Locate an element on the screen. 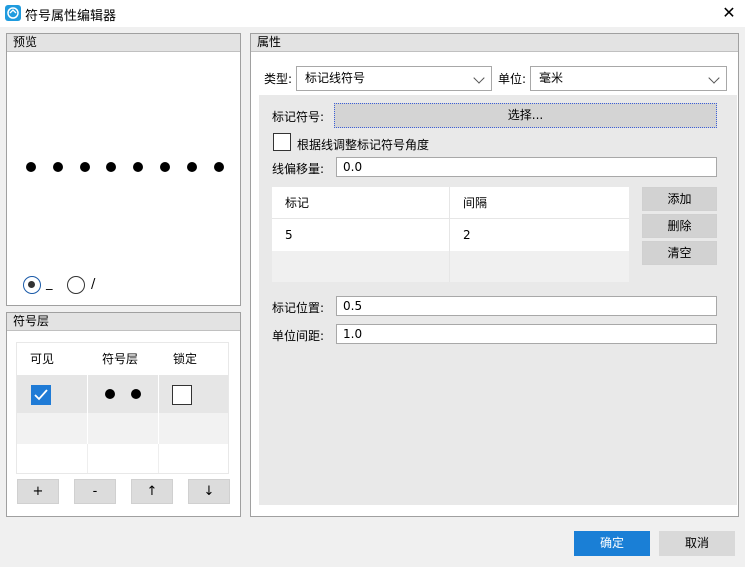 This screenshot has height=567, width=745. radio-underscore is located at coordinates (32, 285).